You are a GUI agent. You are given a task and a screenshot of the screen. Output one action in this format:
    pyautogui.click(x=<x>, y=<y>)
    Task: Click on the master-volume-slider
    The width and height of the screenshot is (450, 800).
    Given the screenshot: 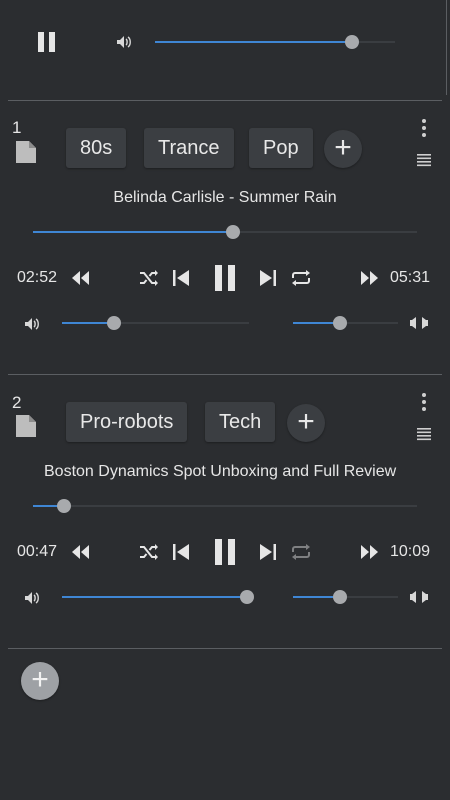 What is the action you would take?
    pyautogui.click(x=275, y=42)
    